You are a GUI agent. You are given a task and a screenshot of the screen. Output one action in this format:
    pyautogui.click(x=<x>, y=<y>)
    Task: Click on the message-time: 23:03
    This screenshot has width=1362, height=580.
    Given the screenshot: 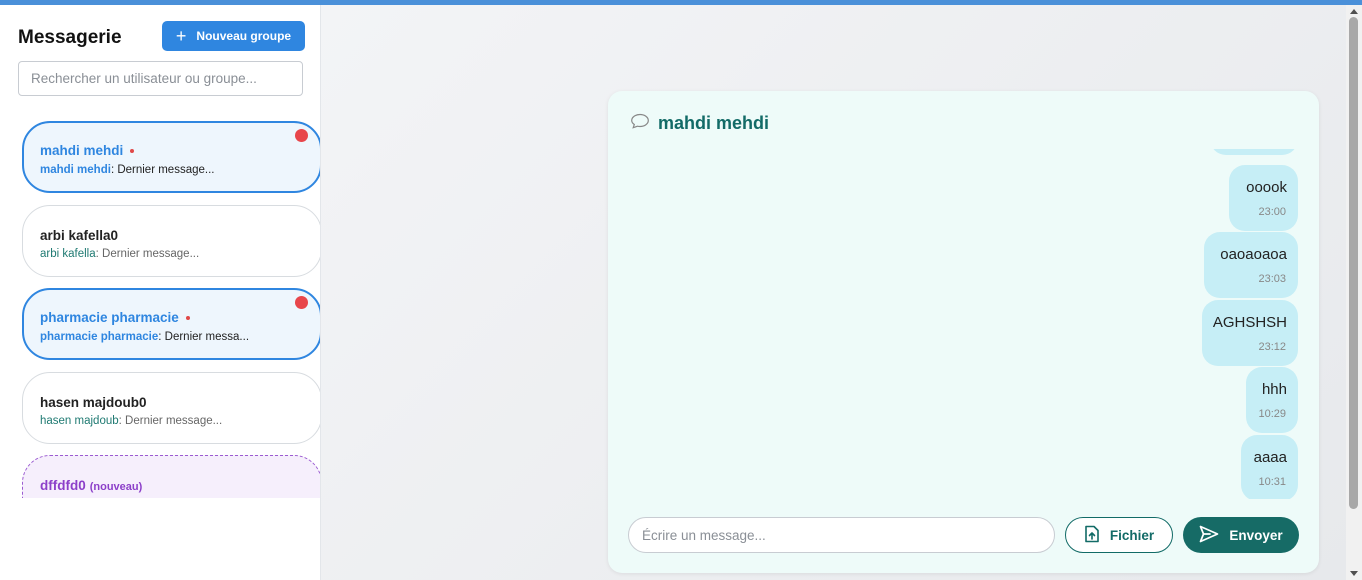 What is the action you would take?
    pyautogui.click(x=1272, y=279)
    